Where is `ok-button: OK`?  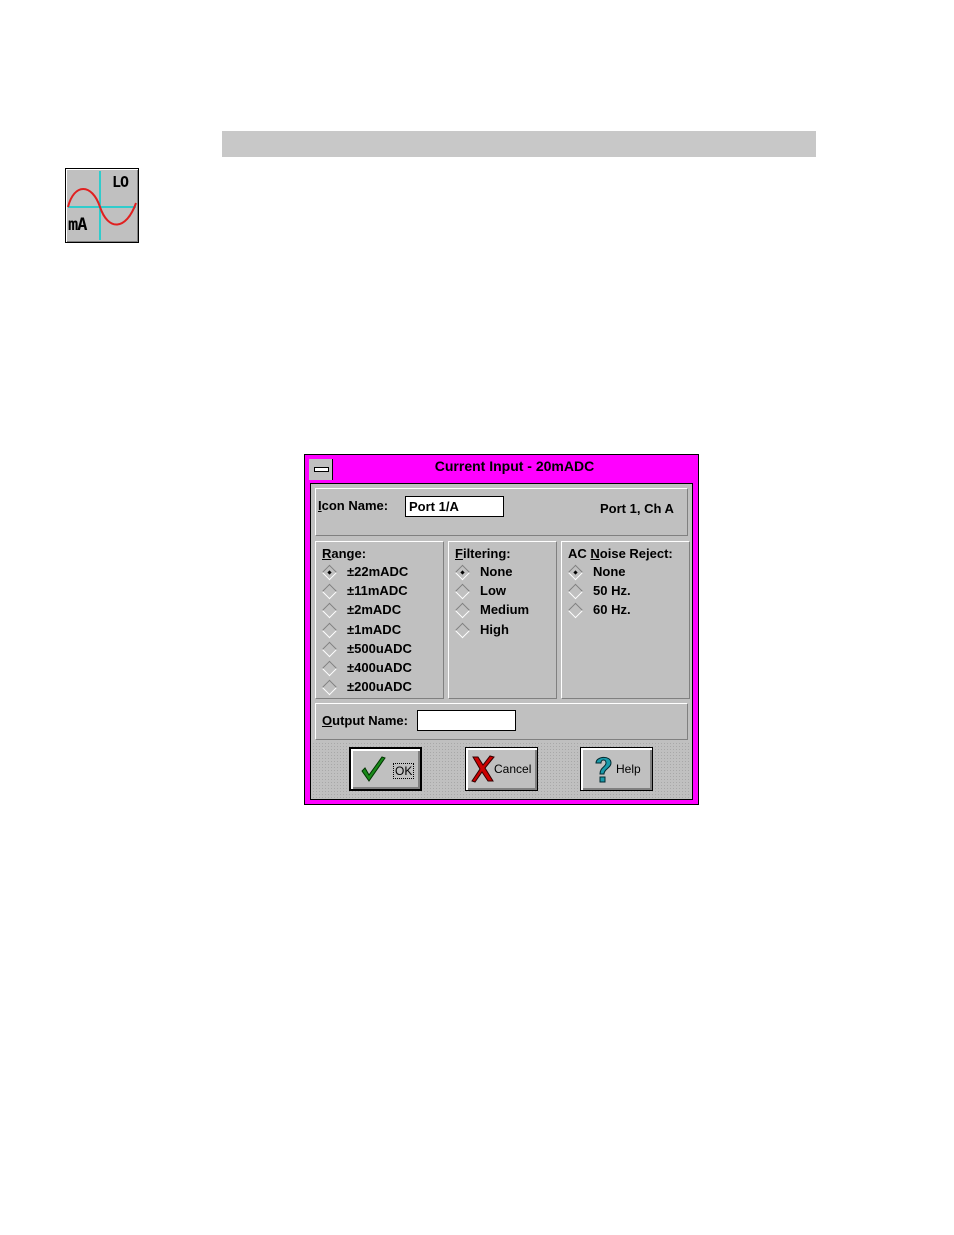
ok-button: OK is located at coordinates (385, 769).